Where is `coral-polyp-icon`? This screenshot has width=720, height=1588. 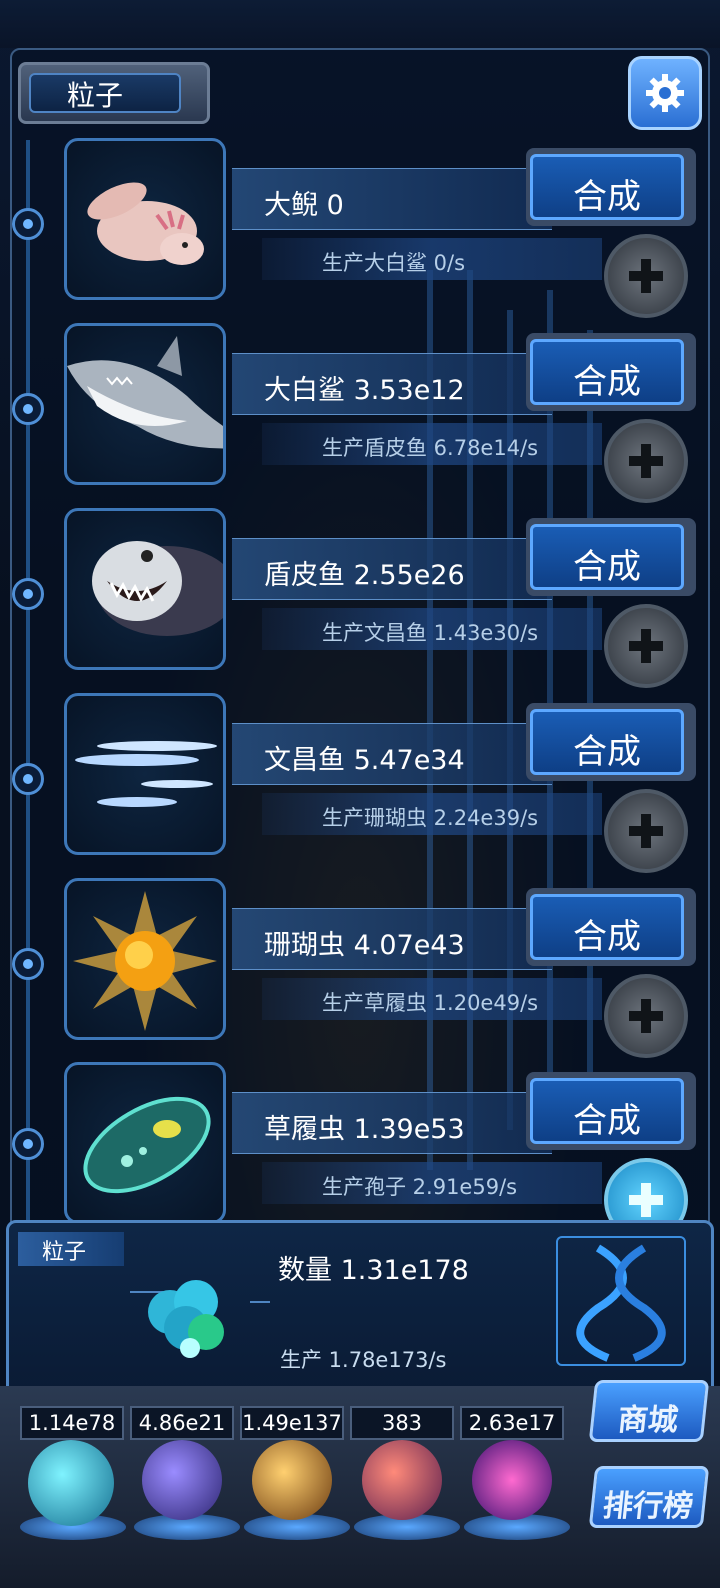 coral-polyp-icon is located at coordinates (145, 961).